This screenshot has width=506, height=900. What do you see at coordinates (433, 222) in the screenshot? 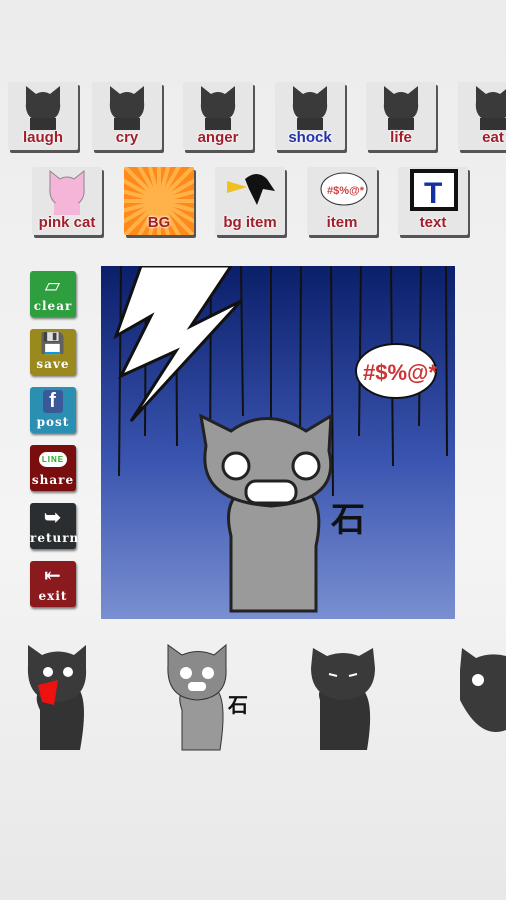
I see `category-label: text` at bounding box center [433, 222].